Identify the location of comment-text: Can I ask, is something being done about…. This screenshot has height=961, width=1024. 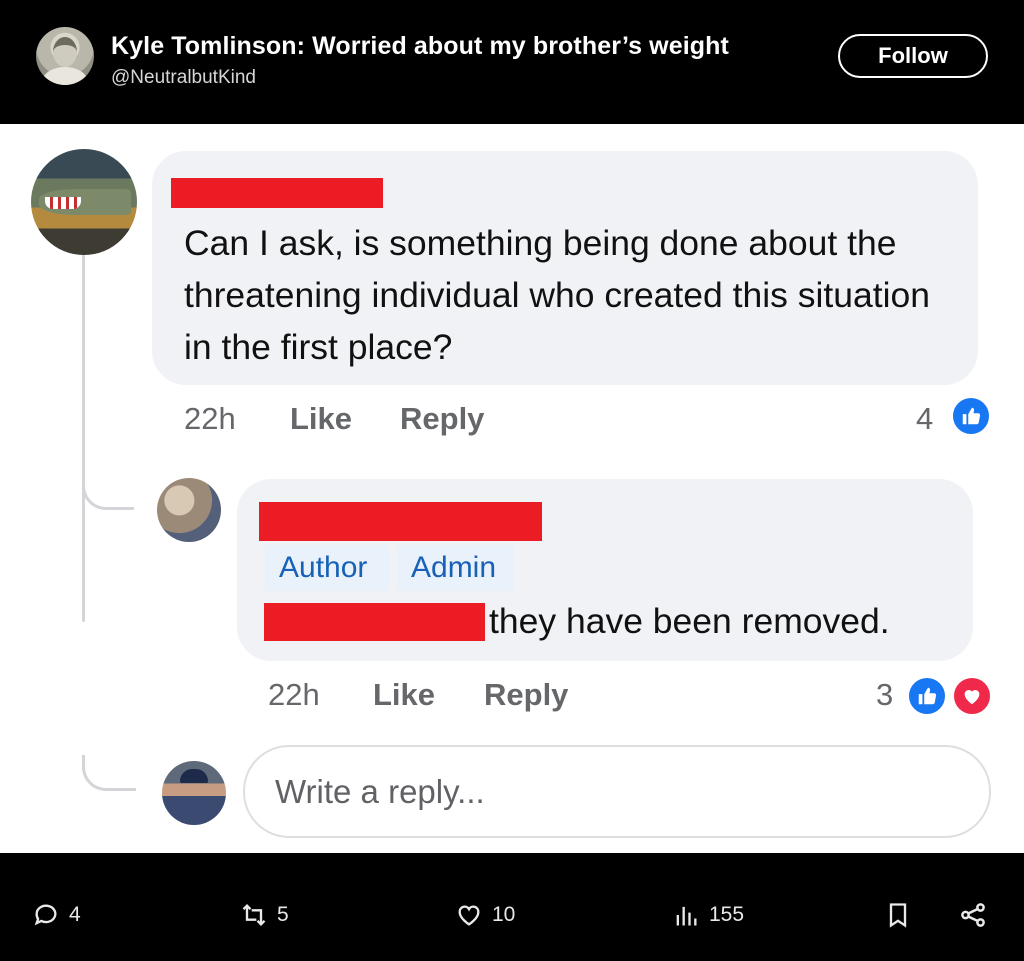
(557, 295).